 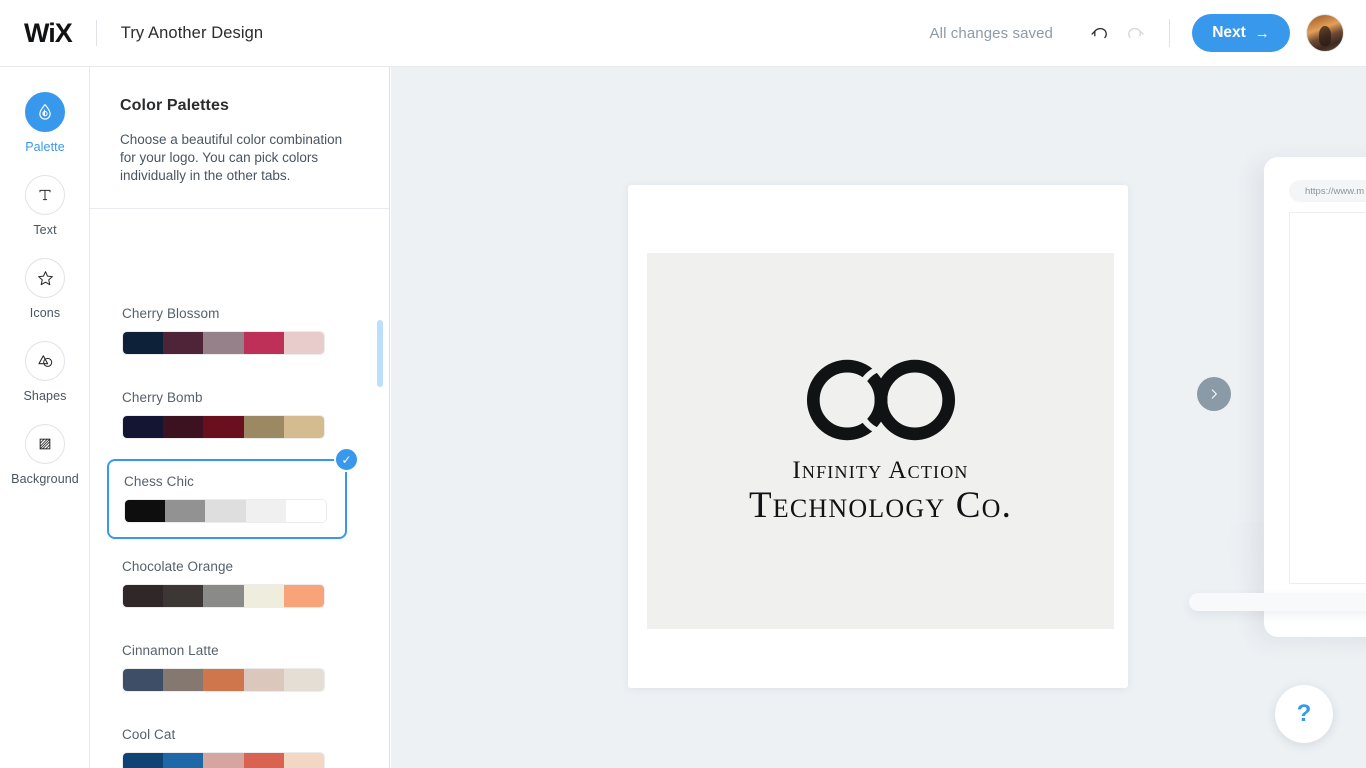 I want to click on selected-check-badge: ✓, so click(x=346, y=459).